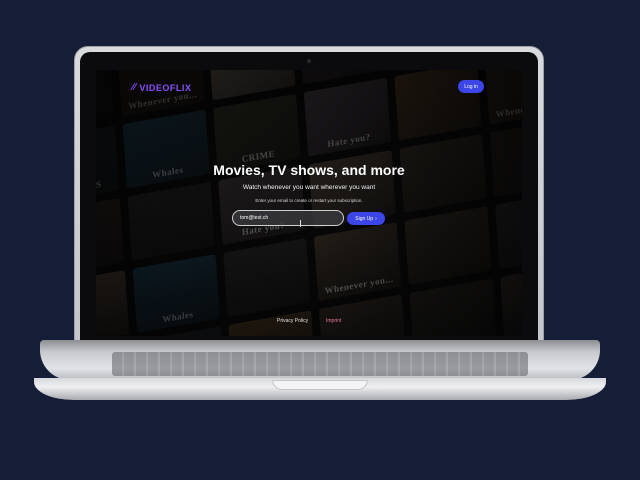 This screenshot has height=480, width=640. Describe the element at coordinates (254, 218) in the screenshot. I see `email-input-value: tom@test.ch` at that location.